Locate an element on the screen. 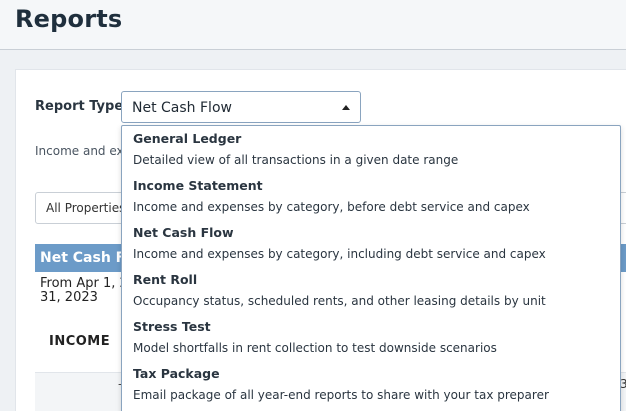 The image size is (626, 411). option-title: General Ledger is located at coordinates (187, 138).